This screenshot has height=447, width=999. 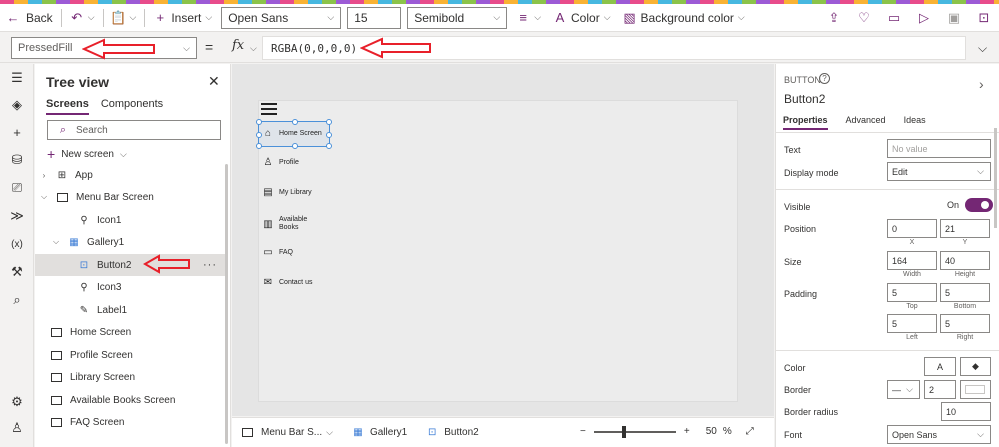 What do you see at coordinates (379, 433) in the screenshot?
I see `breadcrumb-gallery: ▦ Gallery1` at bounding box center [379, 433].